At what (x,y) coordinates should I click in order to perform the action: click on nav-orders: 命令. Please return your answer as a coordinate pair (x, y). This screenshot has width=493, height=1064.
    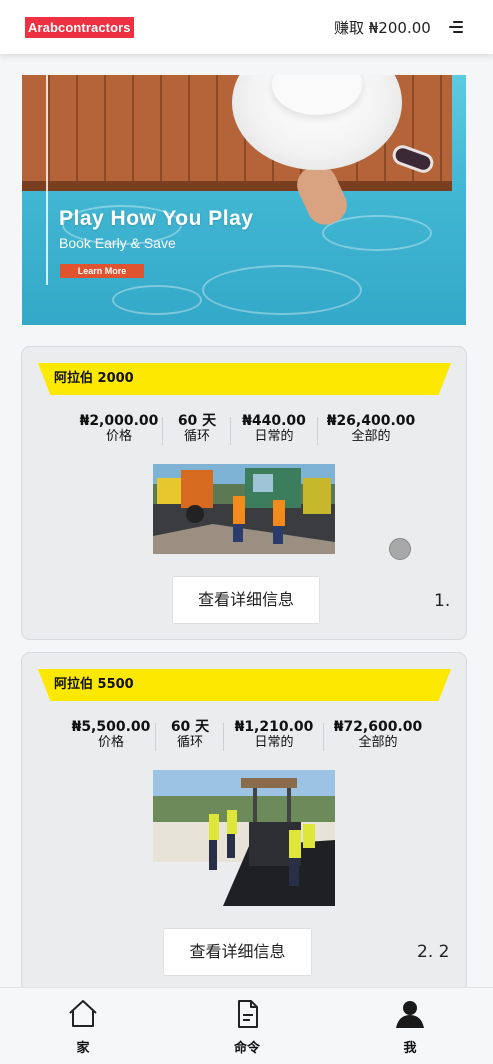
    Looking at the image, I should click on (247, 1026).